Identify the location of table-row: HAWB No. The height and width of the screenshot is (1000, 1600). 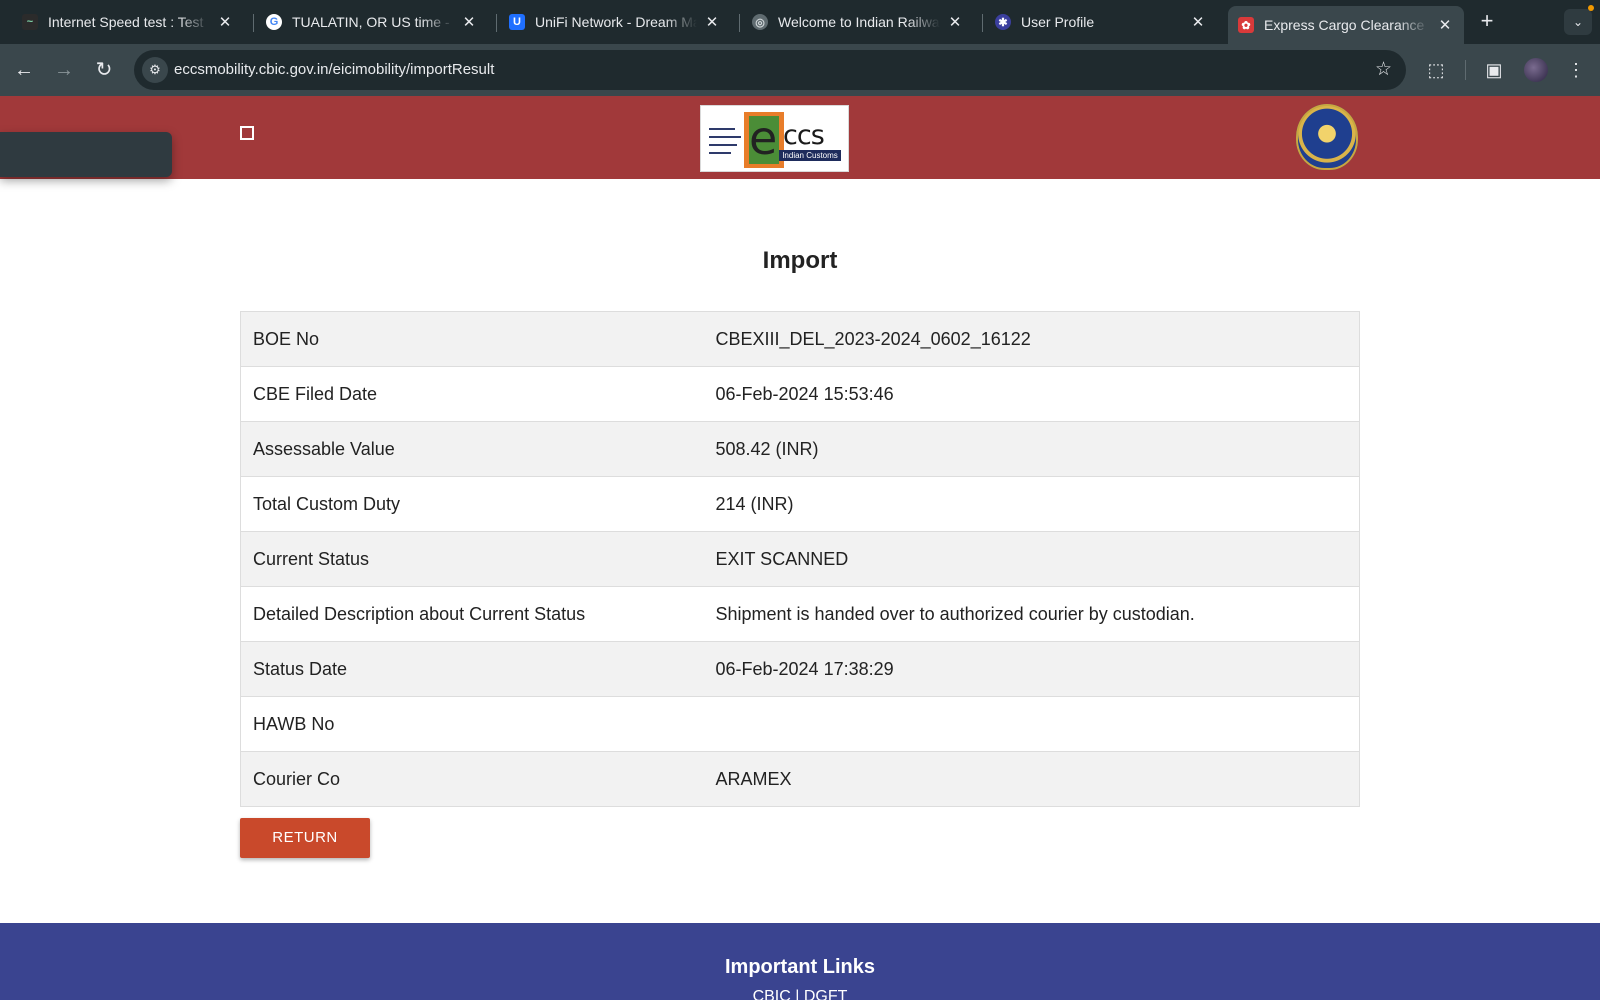
(800, 724).